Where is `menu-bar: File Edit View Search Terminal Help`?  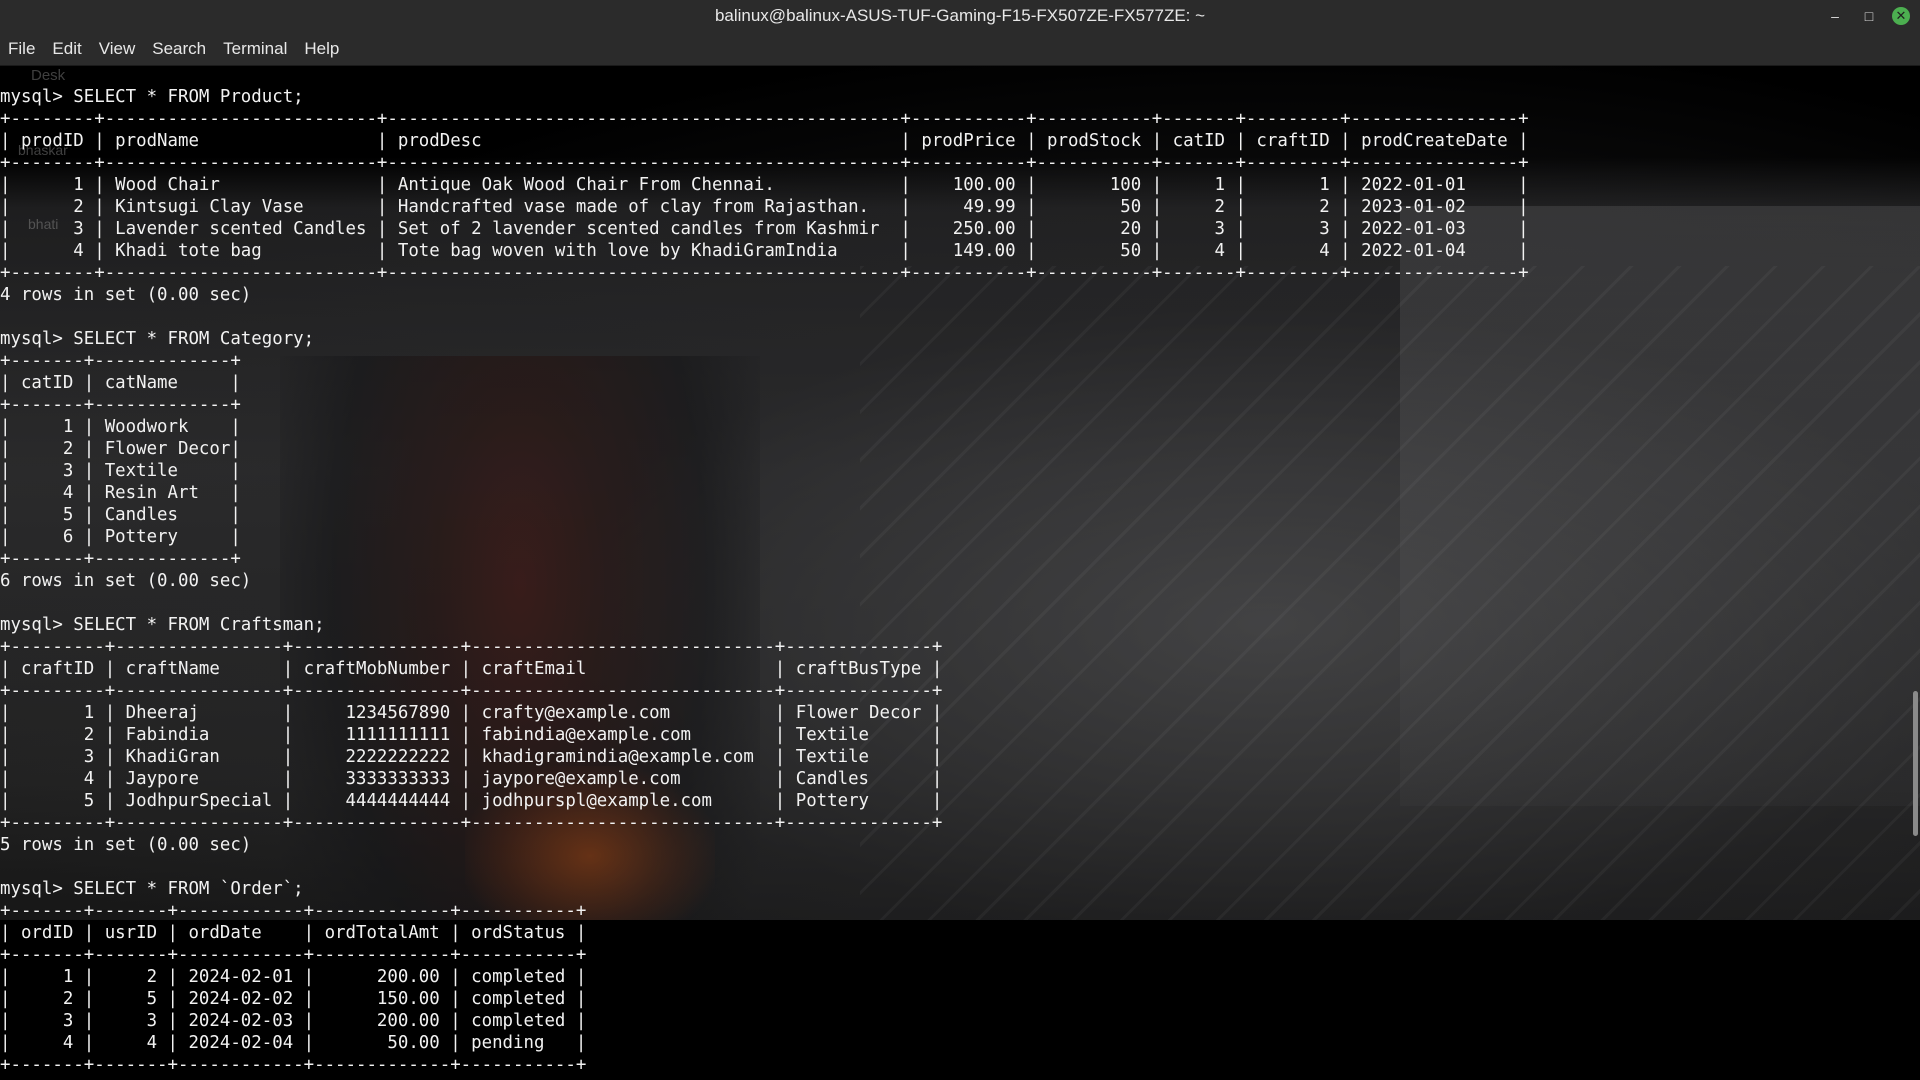 menu-bar: File Edit View Search Terminal Help is located at coordinates (960, 49).